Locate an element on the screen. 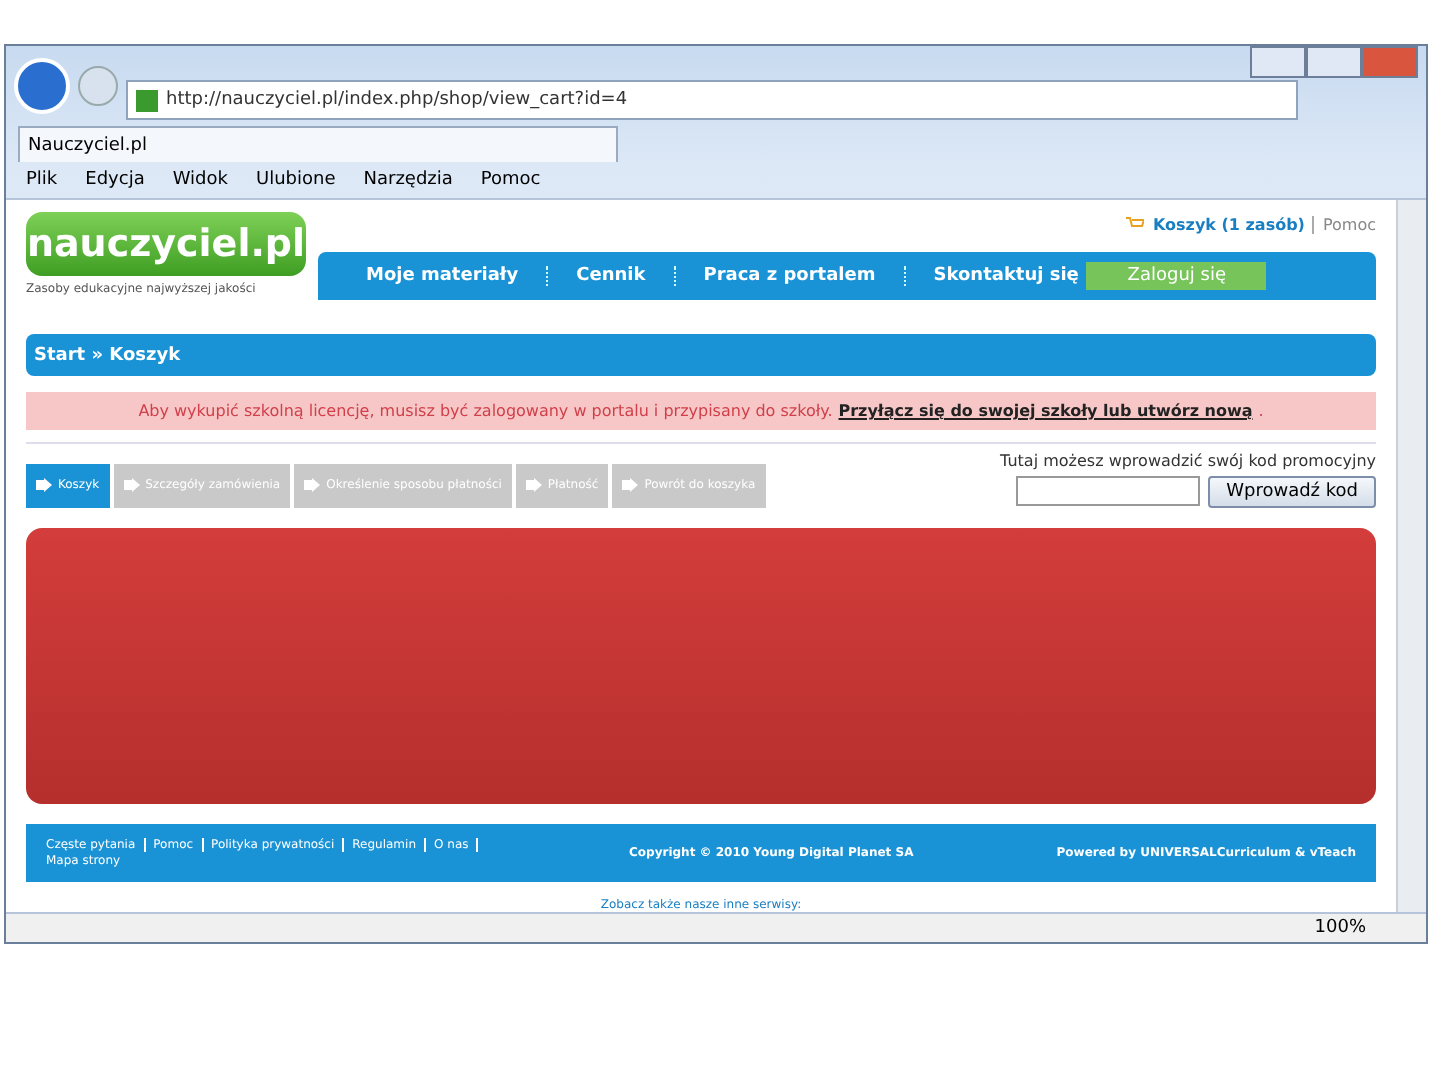 This screenshot has width=1440, height=1080. breadcrumb: Start » Koszyk is located at coordinates (701, 355).